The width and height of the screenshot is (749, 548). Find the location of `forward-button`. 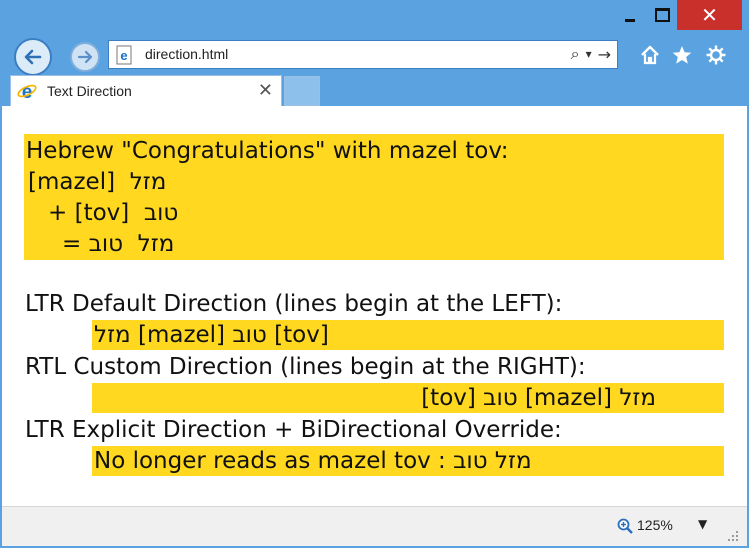

forward-button is located at coordinates (85, 57).